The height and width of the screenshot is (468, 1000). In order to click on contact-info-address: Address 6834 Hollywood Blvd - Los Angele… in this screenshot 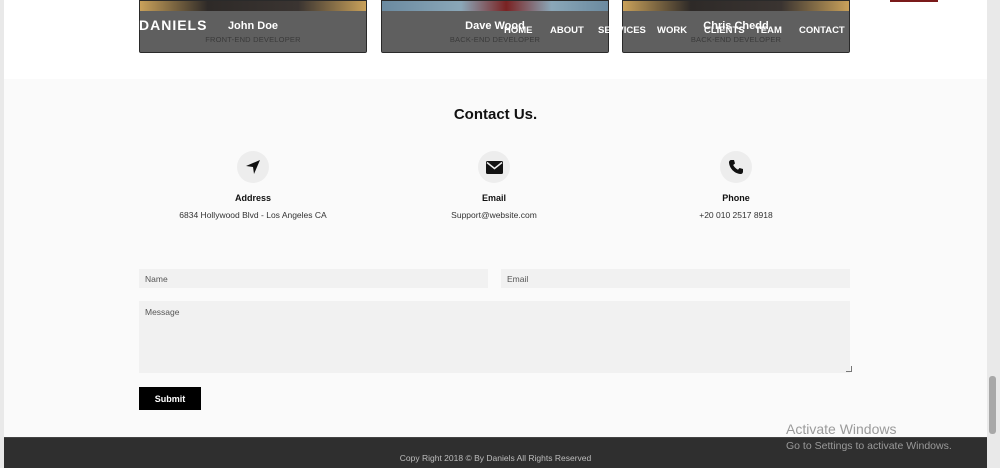, I will do `click(253, 185)`.